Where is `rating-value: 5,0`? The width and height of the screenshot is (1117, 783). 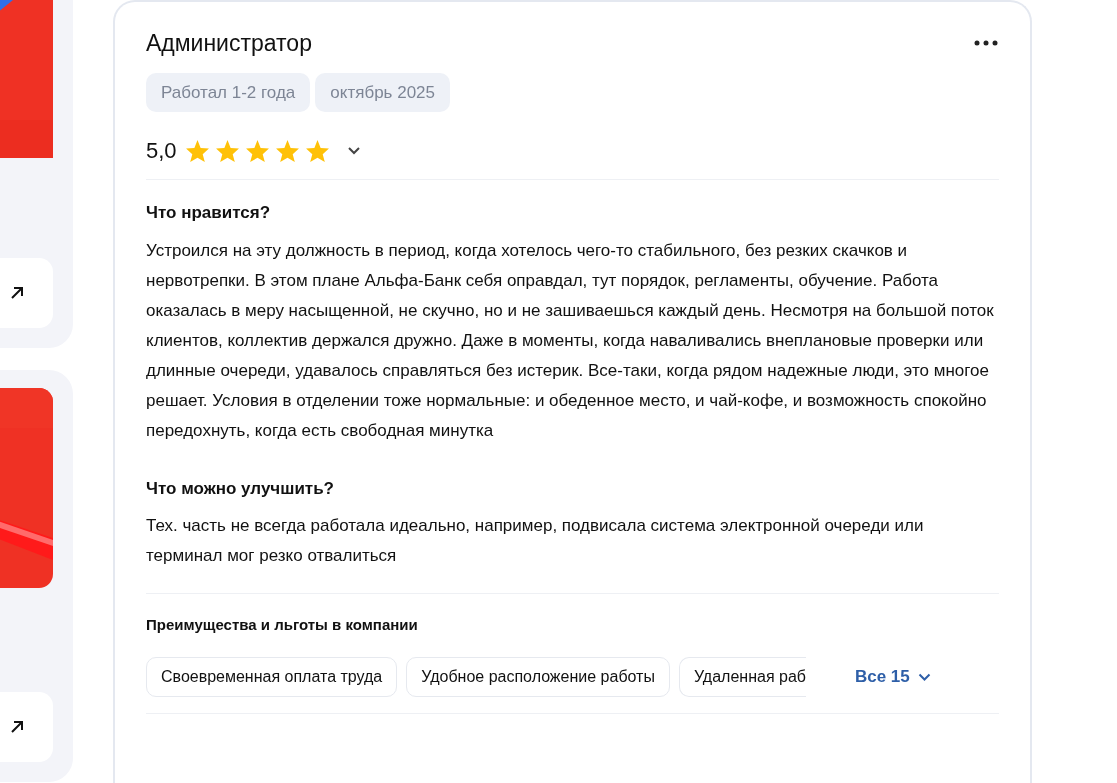 rating-value: 5,0 is located at coordinates (161, 151).